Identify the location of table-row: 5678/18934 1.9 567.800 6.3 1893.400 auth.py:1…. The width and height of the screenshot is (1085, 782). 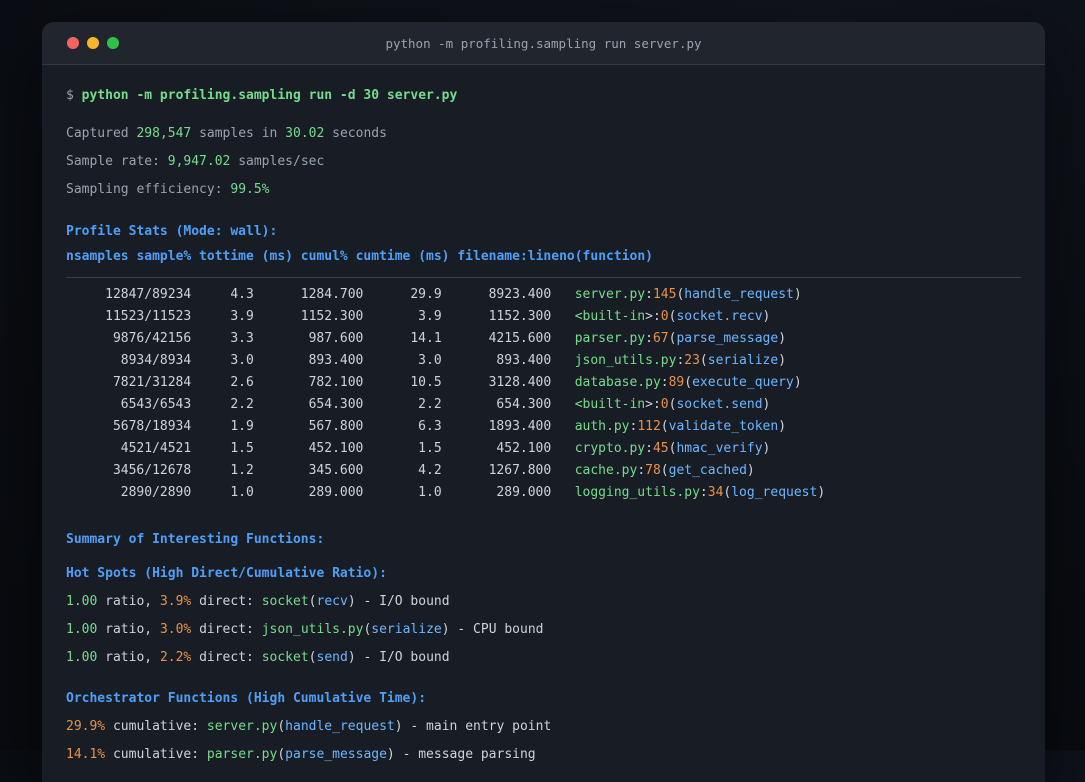
(543, 427).